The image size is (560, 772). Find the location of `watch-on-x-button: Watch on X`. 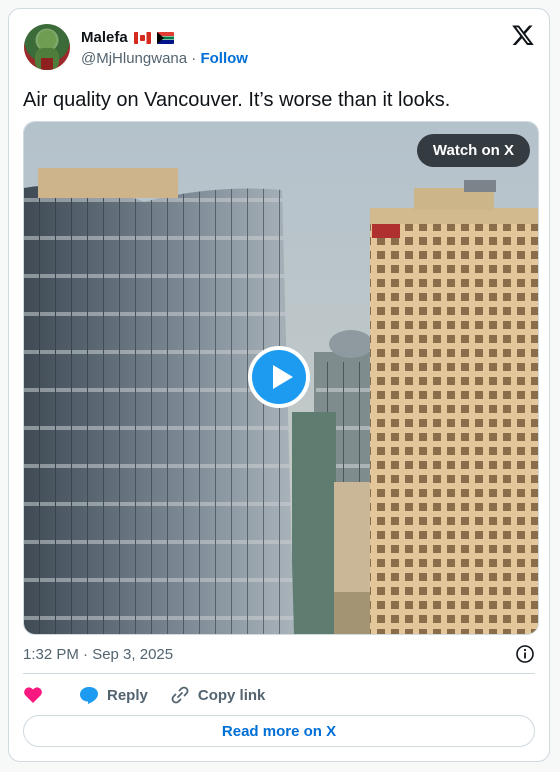

watch-on-x-button: Watch on X is located at coordinates (473, 150).